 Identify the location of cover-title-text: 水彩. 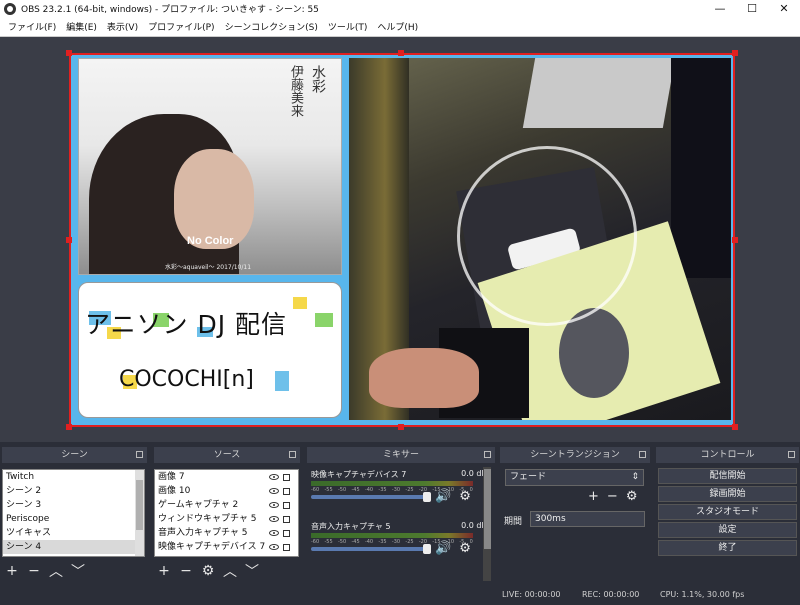
(318, 79).